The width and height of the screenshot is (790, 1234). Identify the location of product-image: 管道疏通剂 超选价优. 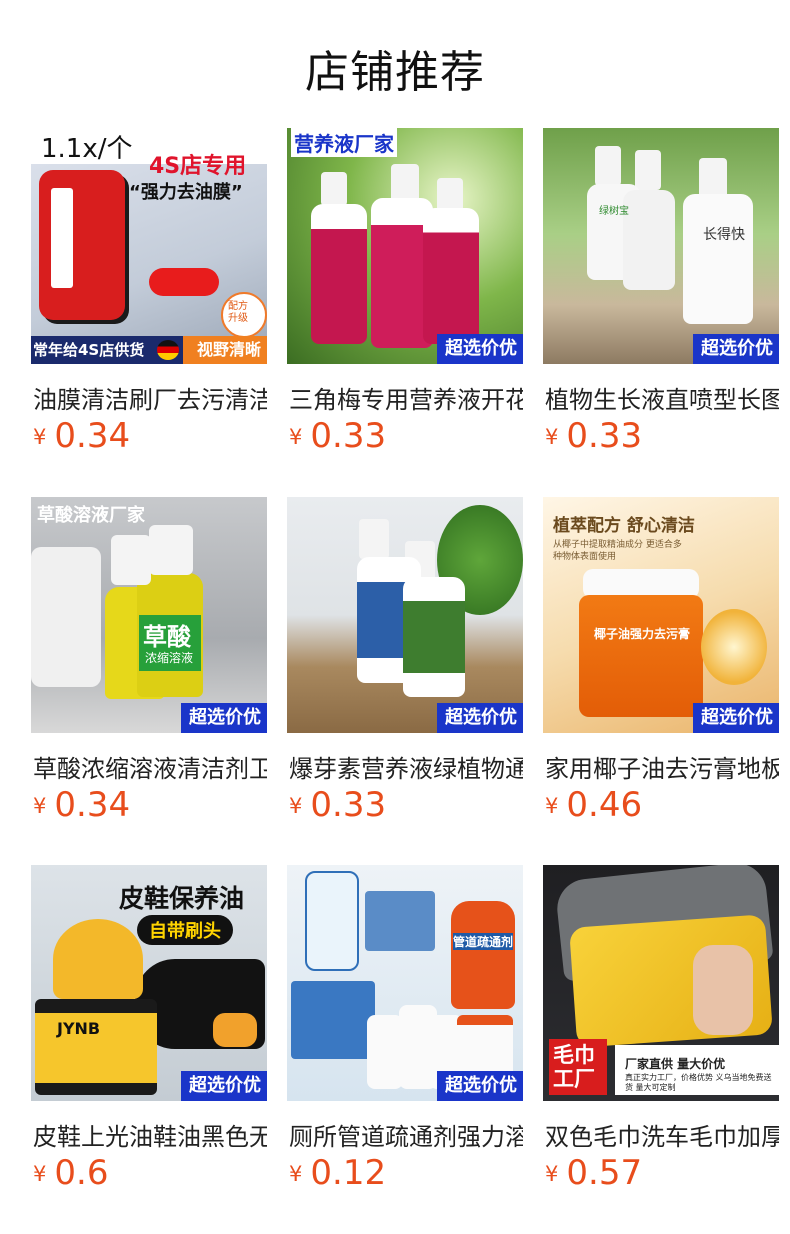
(405, 983).